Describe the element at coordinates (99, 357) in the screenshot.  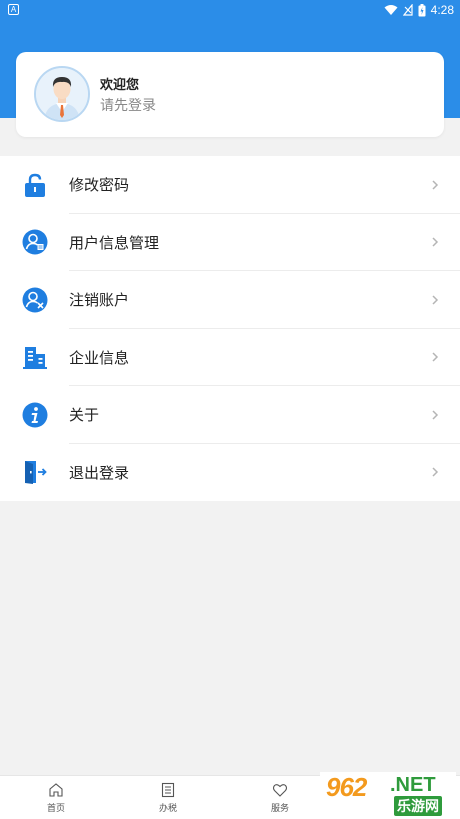
I see `menu-item-label: 企业信息` at that location.